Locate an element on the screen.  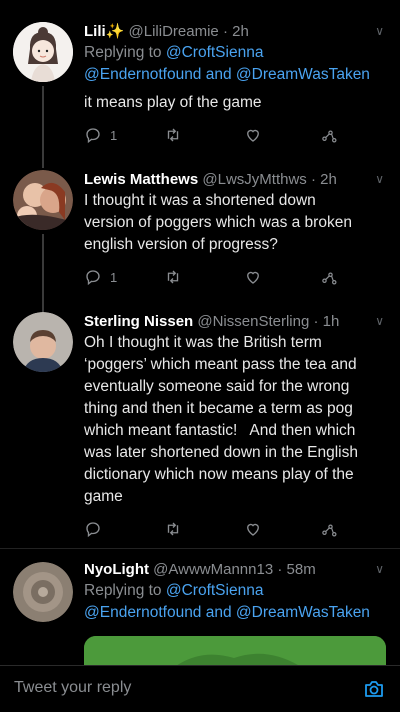
text-line: version of poggers which was a broken is located at coordinates (218, 222).